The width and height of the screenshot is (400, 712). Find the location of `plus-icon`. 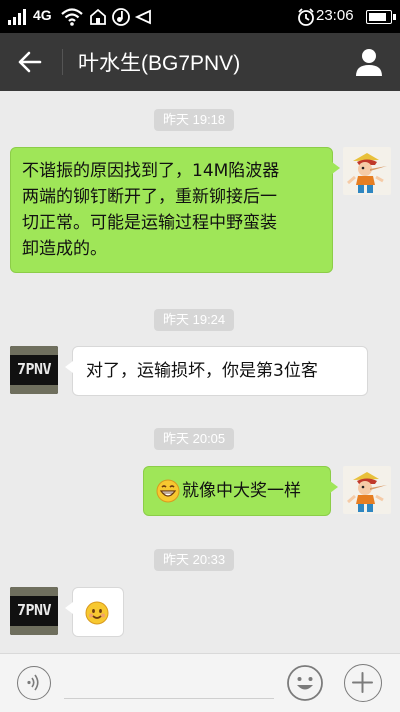

plus-icon is located at coordinates (362, 682).